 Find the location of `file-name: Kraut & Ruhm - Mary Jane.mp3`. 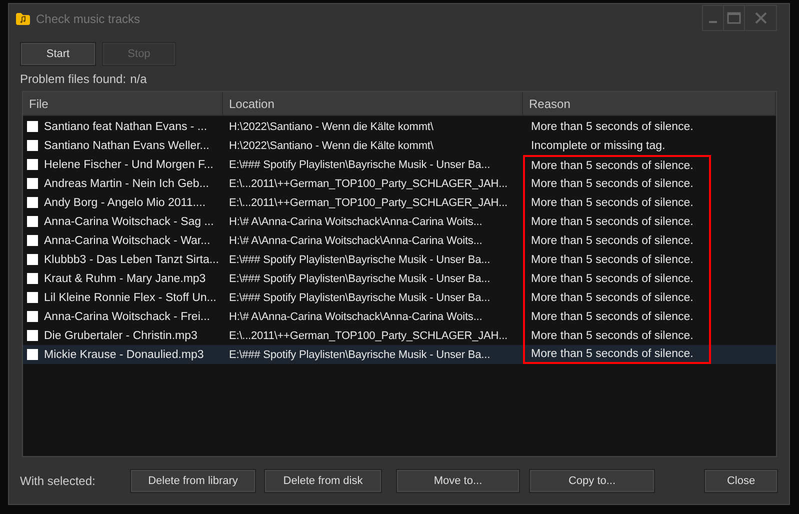

file-name: Kraut & Ruhm - Mary Jane.mp3 is located at coordinates (125, 278).